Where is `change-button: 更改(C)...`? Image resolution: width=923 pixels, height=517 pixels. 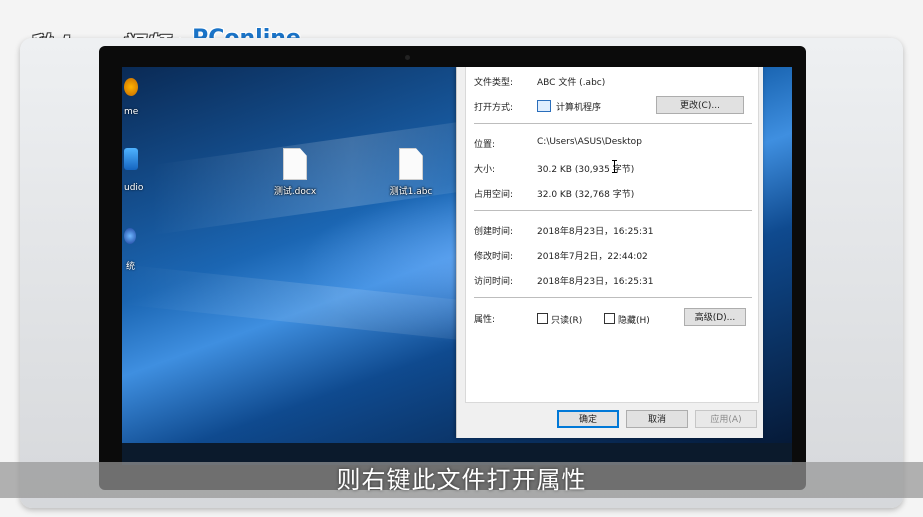
change-button: 更改(C)... is located at coordinates (700, 105).